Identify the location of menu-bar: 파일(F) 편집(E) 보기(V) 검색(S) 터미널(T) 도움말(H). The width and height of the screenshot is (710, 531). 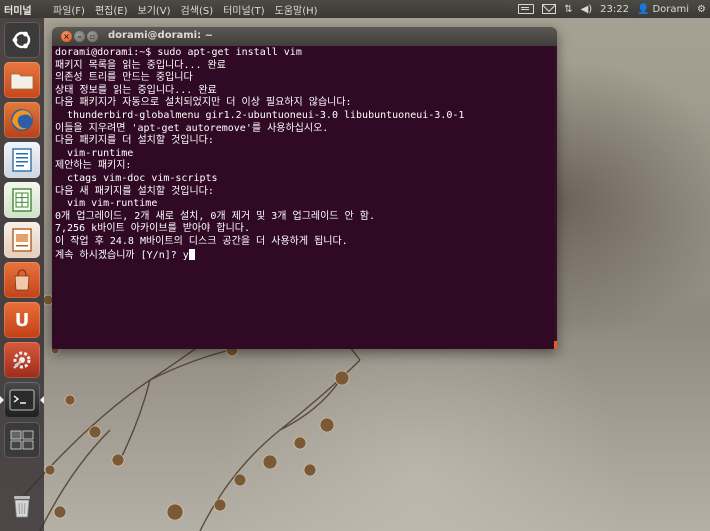
(185, 9).